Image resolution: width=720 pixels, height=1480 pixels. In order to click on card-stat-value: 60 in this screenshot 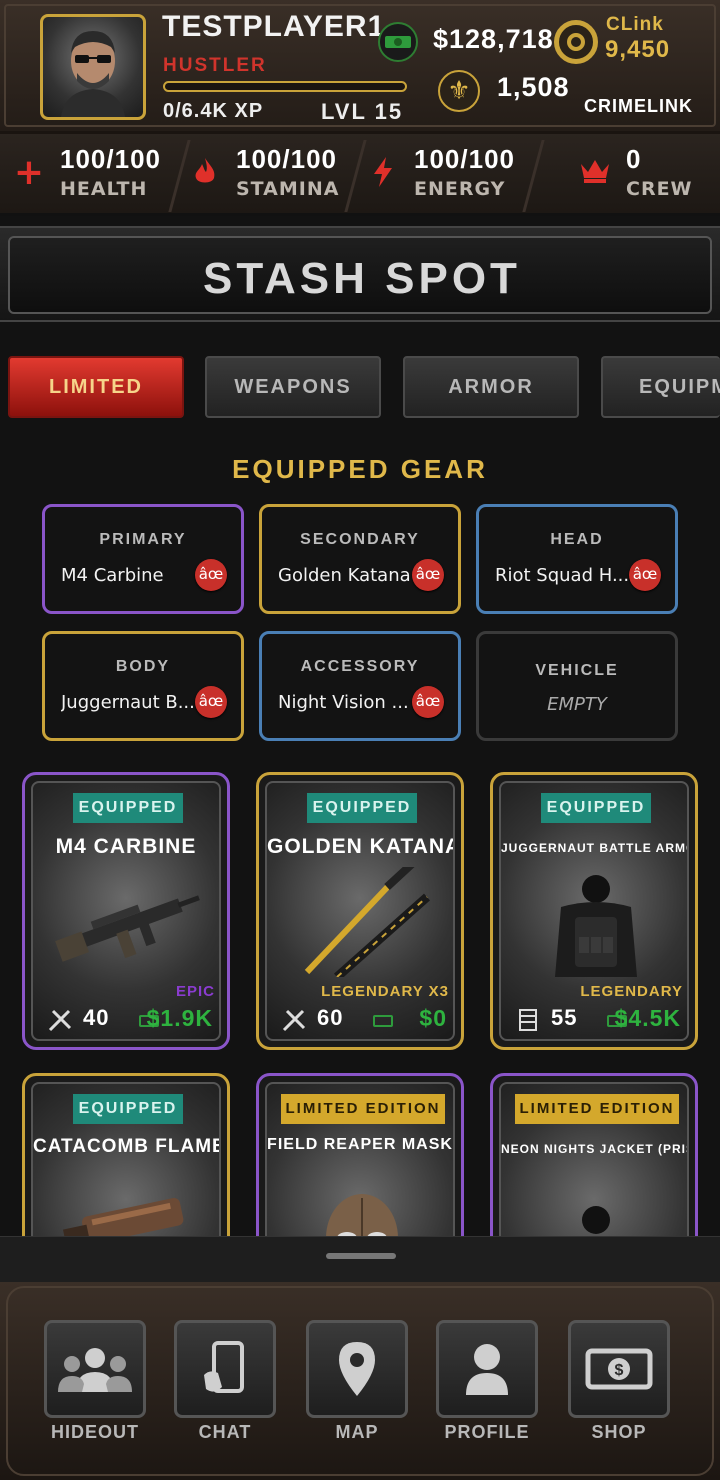, I will do `click(330, 1017)`.